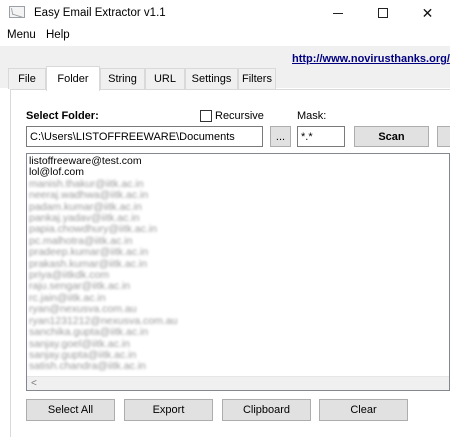 The height and width of the screenshot is (437, 450). I want to click on tab-url: URL, so click(165, 78).